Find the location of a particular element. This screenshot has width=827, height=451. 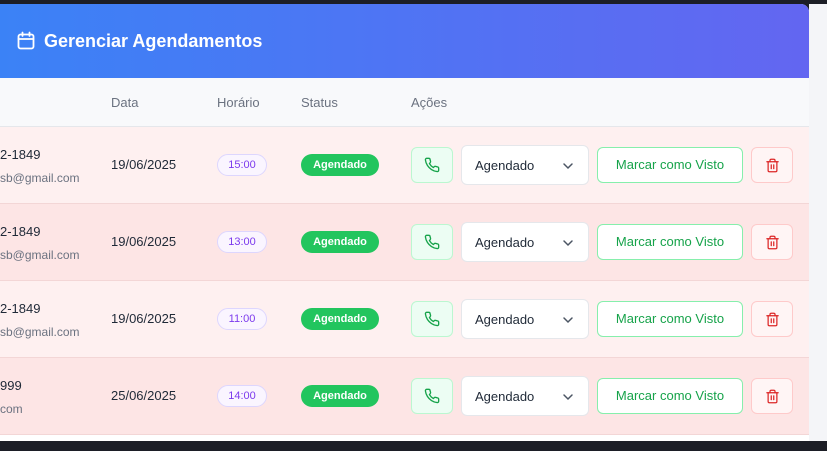

client-phone: 999 is located at coordinates (11, 385).